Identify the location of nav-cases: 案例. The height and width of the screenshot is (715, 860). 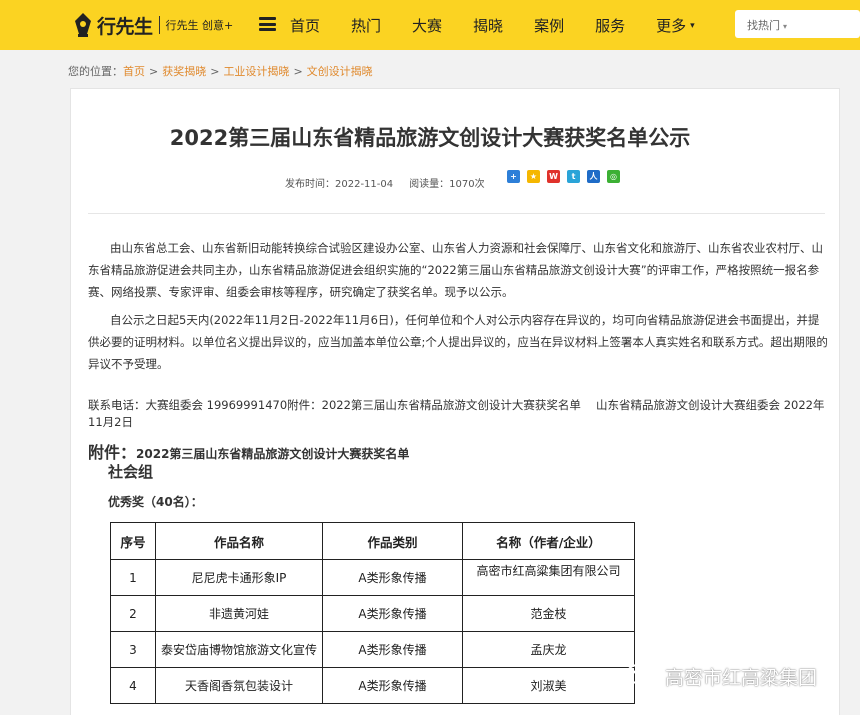
(549, 25).